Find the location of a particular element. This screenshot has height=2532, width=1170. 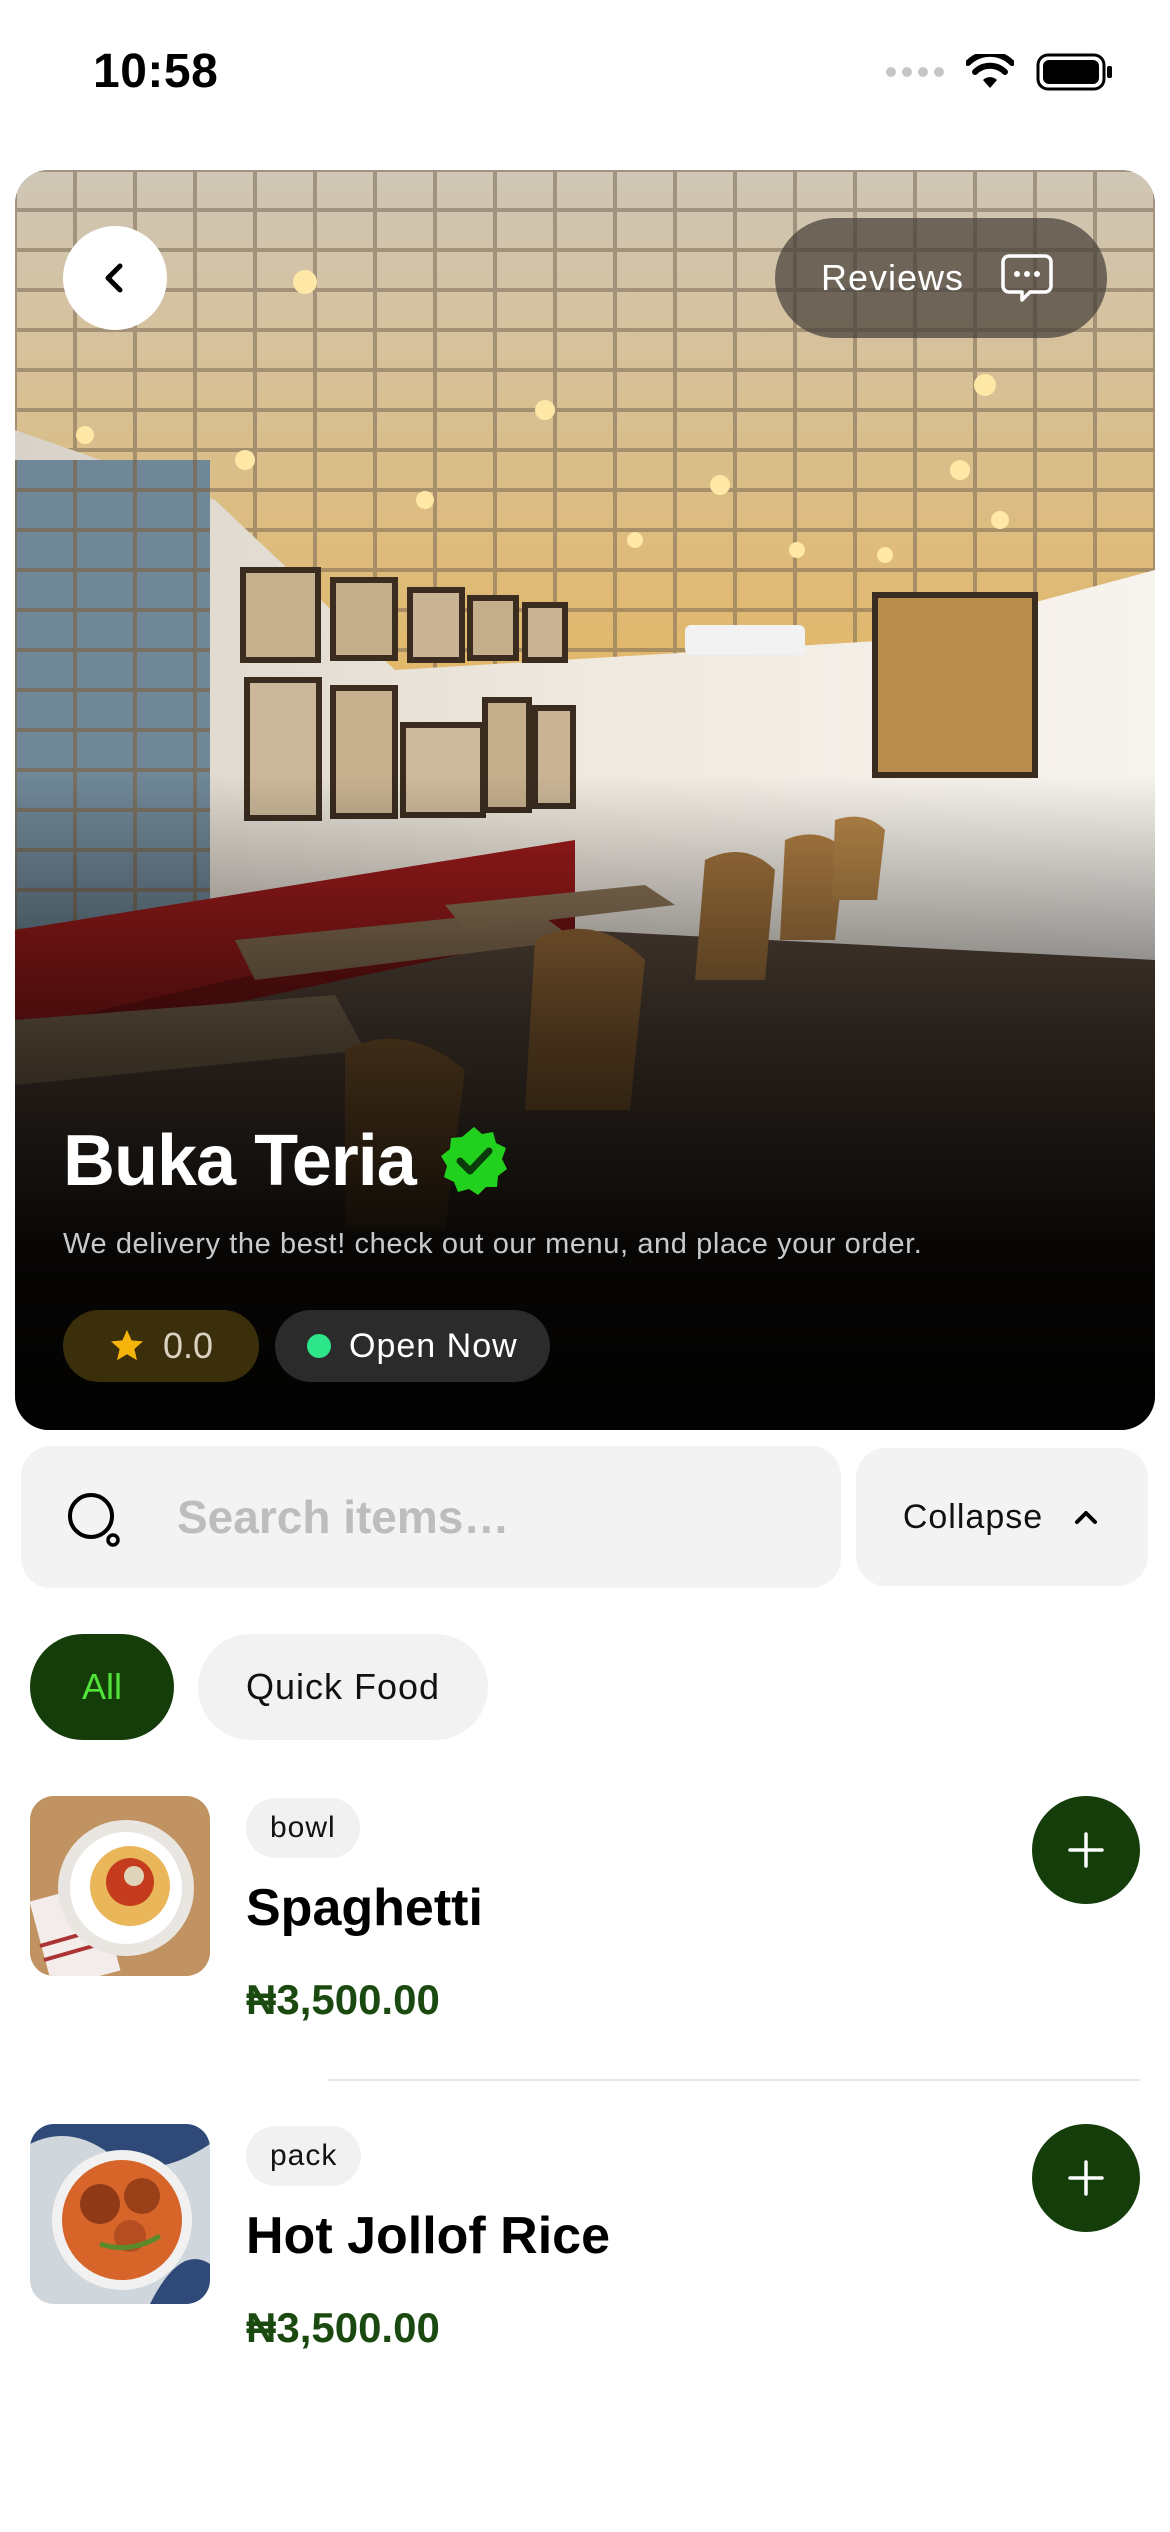

reviews-button: Reviews is located at coordinates (941, 278).